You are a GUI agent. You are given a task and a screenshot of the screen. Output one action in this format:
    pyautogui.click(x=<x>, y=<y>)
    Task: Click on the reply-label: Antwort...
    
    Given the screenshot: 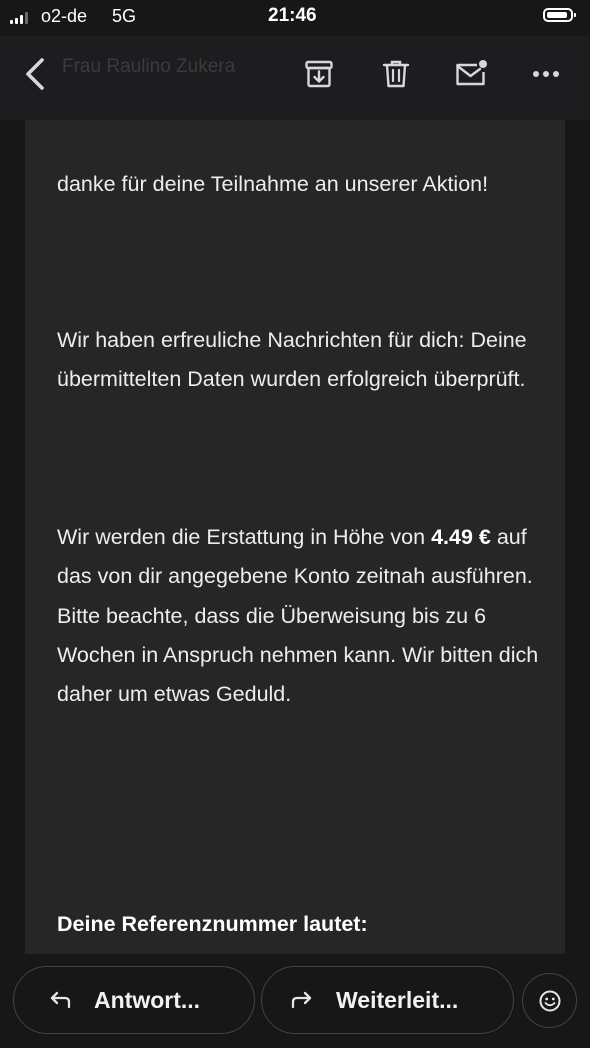 What is the action you would take?
    pyautogui.click(x=147, y=999)
    